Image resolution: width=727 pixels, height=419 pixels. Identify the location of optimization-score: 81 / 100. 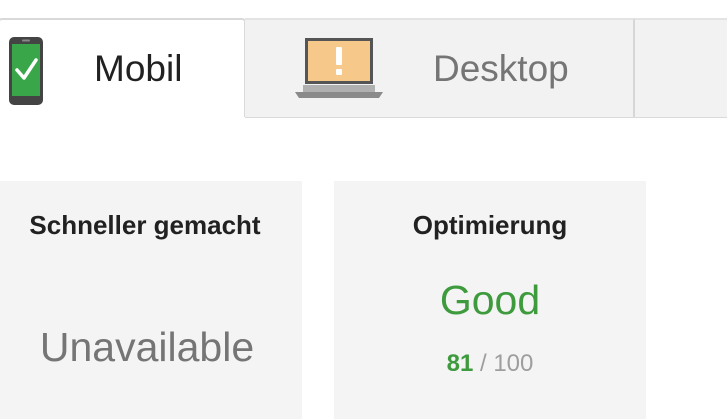
(490, 364).